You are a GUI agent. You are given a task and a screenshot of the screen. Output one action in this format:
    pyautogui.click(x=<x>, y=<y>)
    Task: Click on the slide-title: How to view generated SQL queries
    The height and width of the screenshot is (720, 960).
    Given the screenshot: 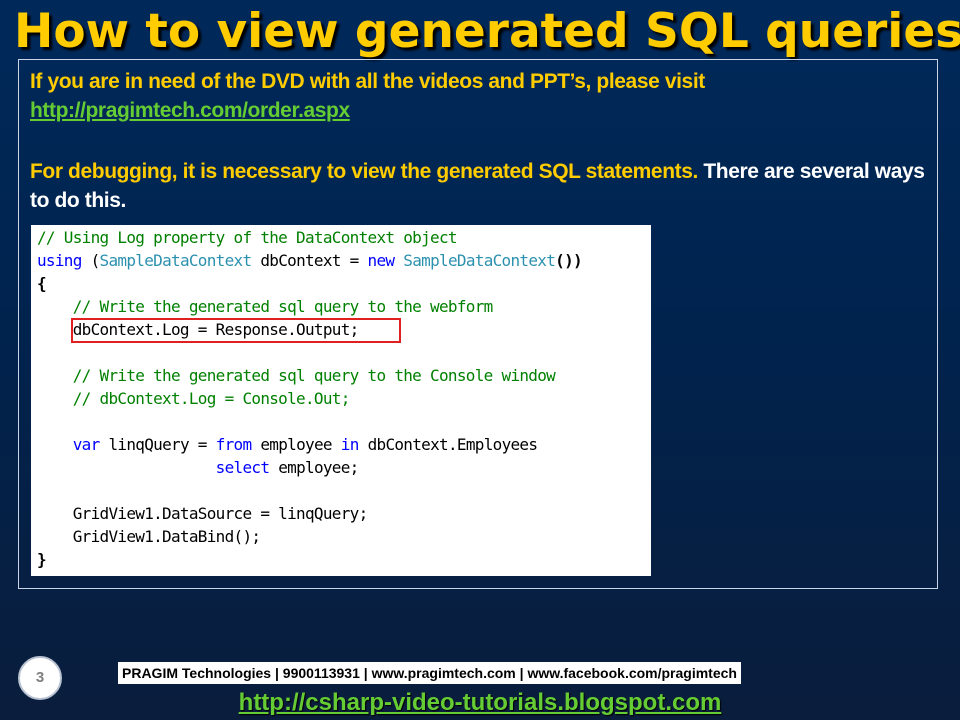 What is the action you would take?
    pyautogui.click(x=487, y=31)
    